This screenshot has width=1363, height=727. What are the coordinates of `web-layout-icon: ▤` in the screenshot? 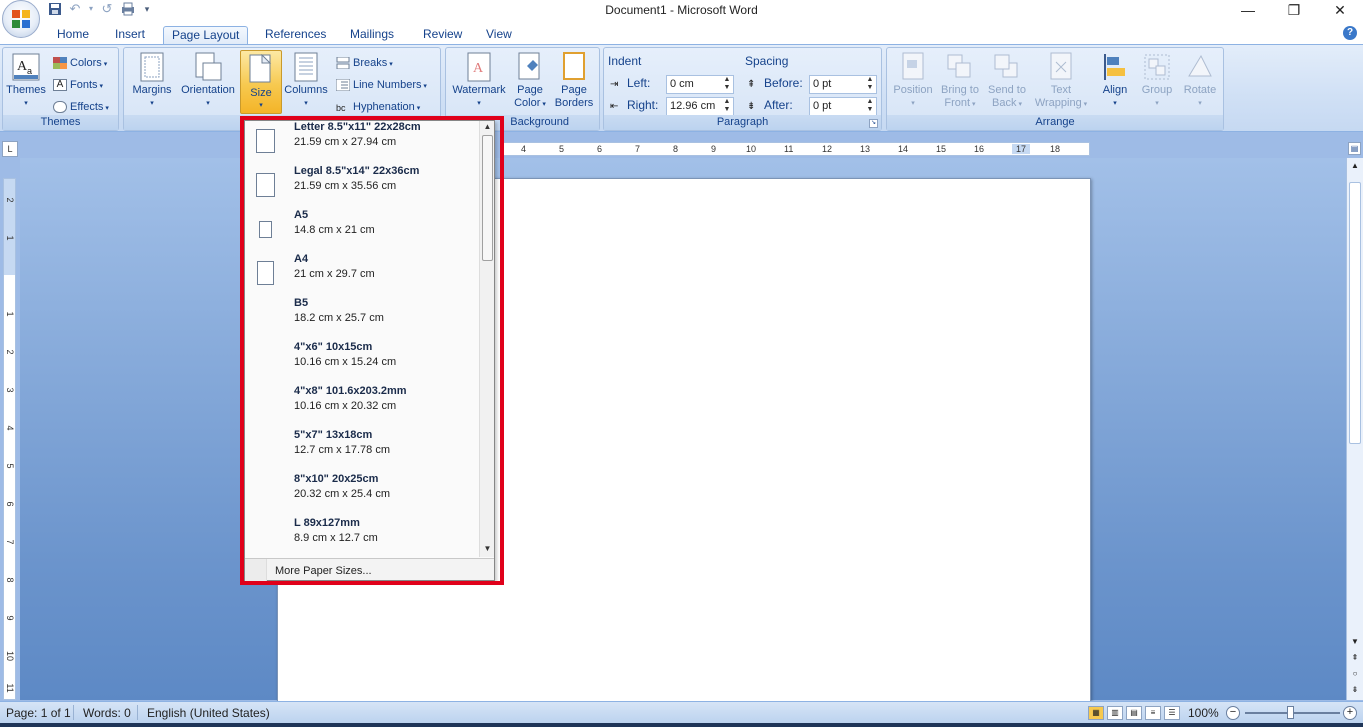 It's located at (1134, 713).